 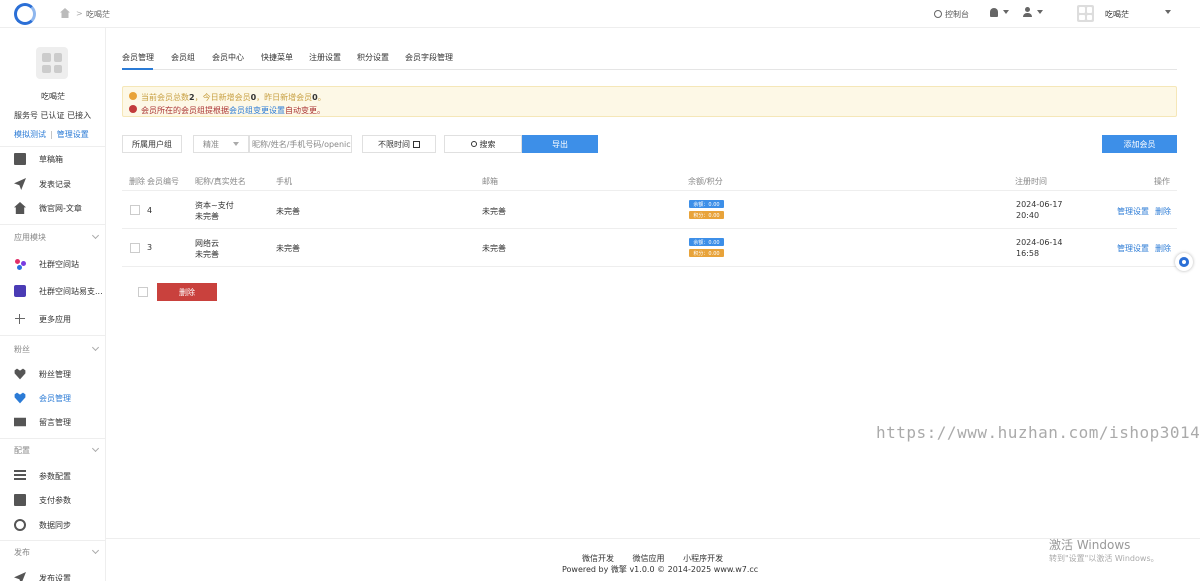 What do you see at coordinates (53, 476) in the screenshot?
I see `sidebar-item-params: 参数配置` at bounding box center [53, 476].